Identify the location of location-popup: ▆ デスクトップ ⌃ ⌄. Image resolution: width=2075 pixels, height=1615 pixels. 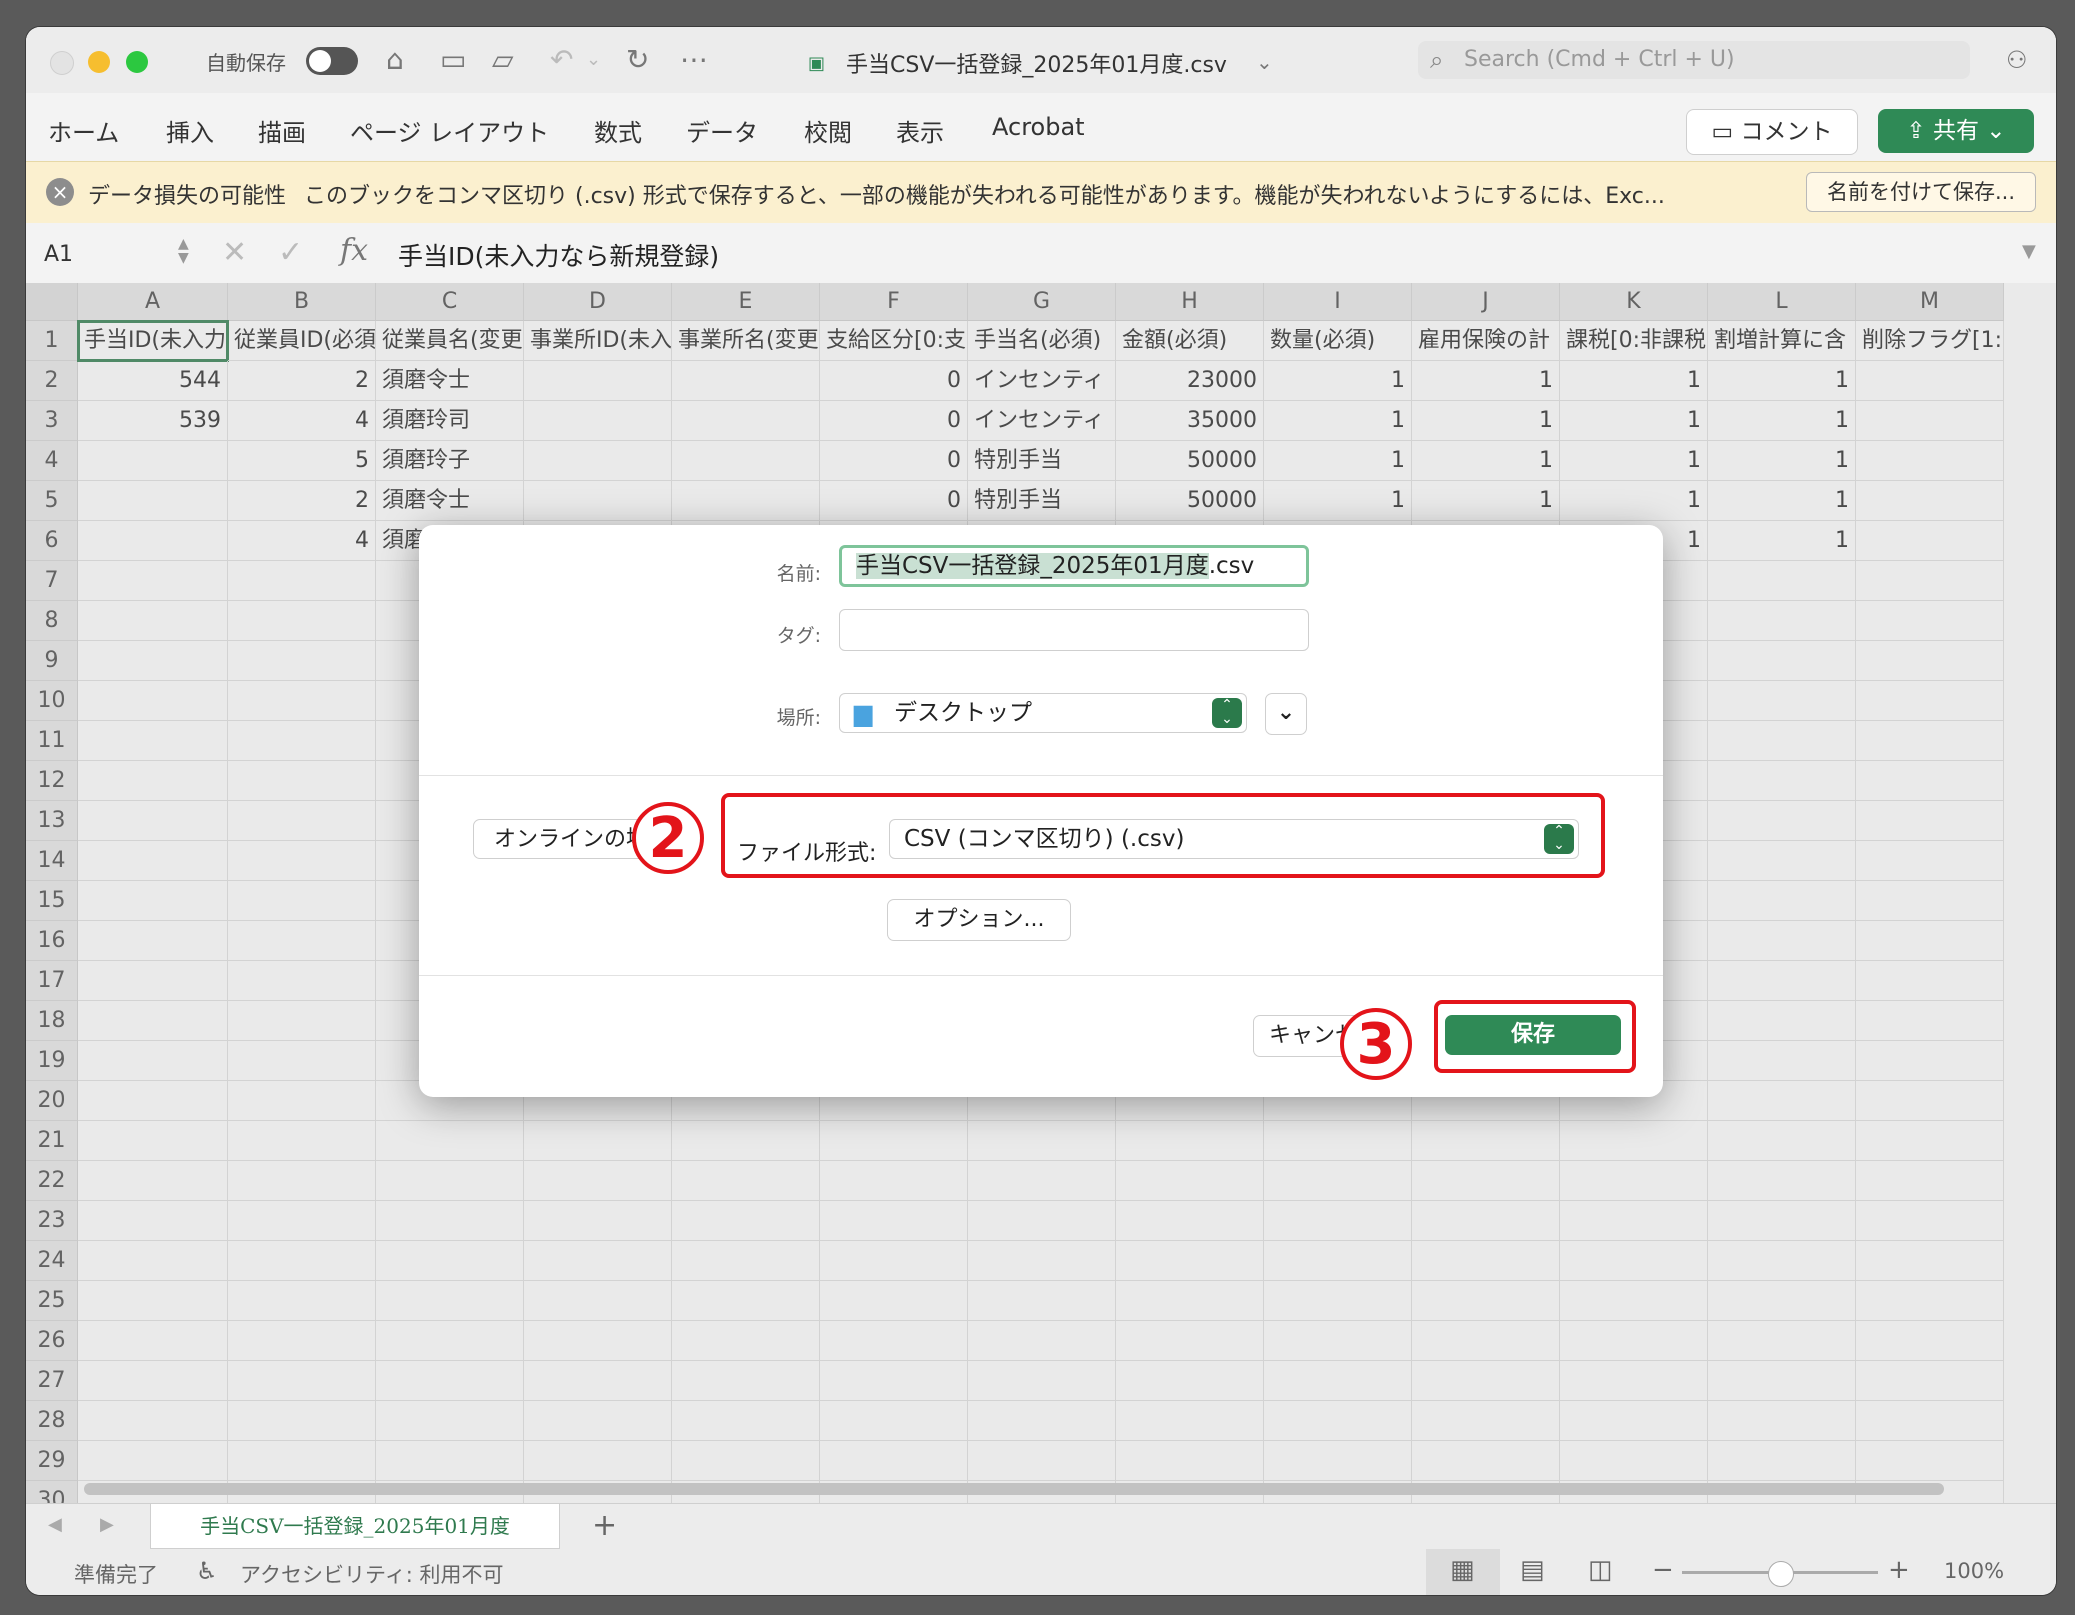
(1043, 713).